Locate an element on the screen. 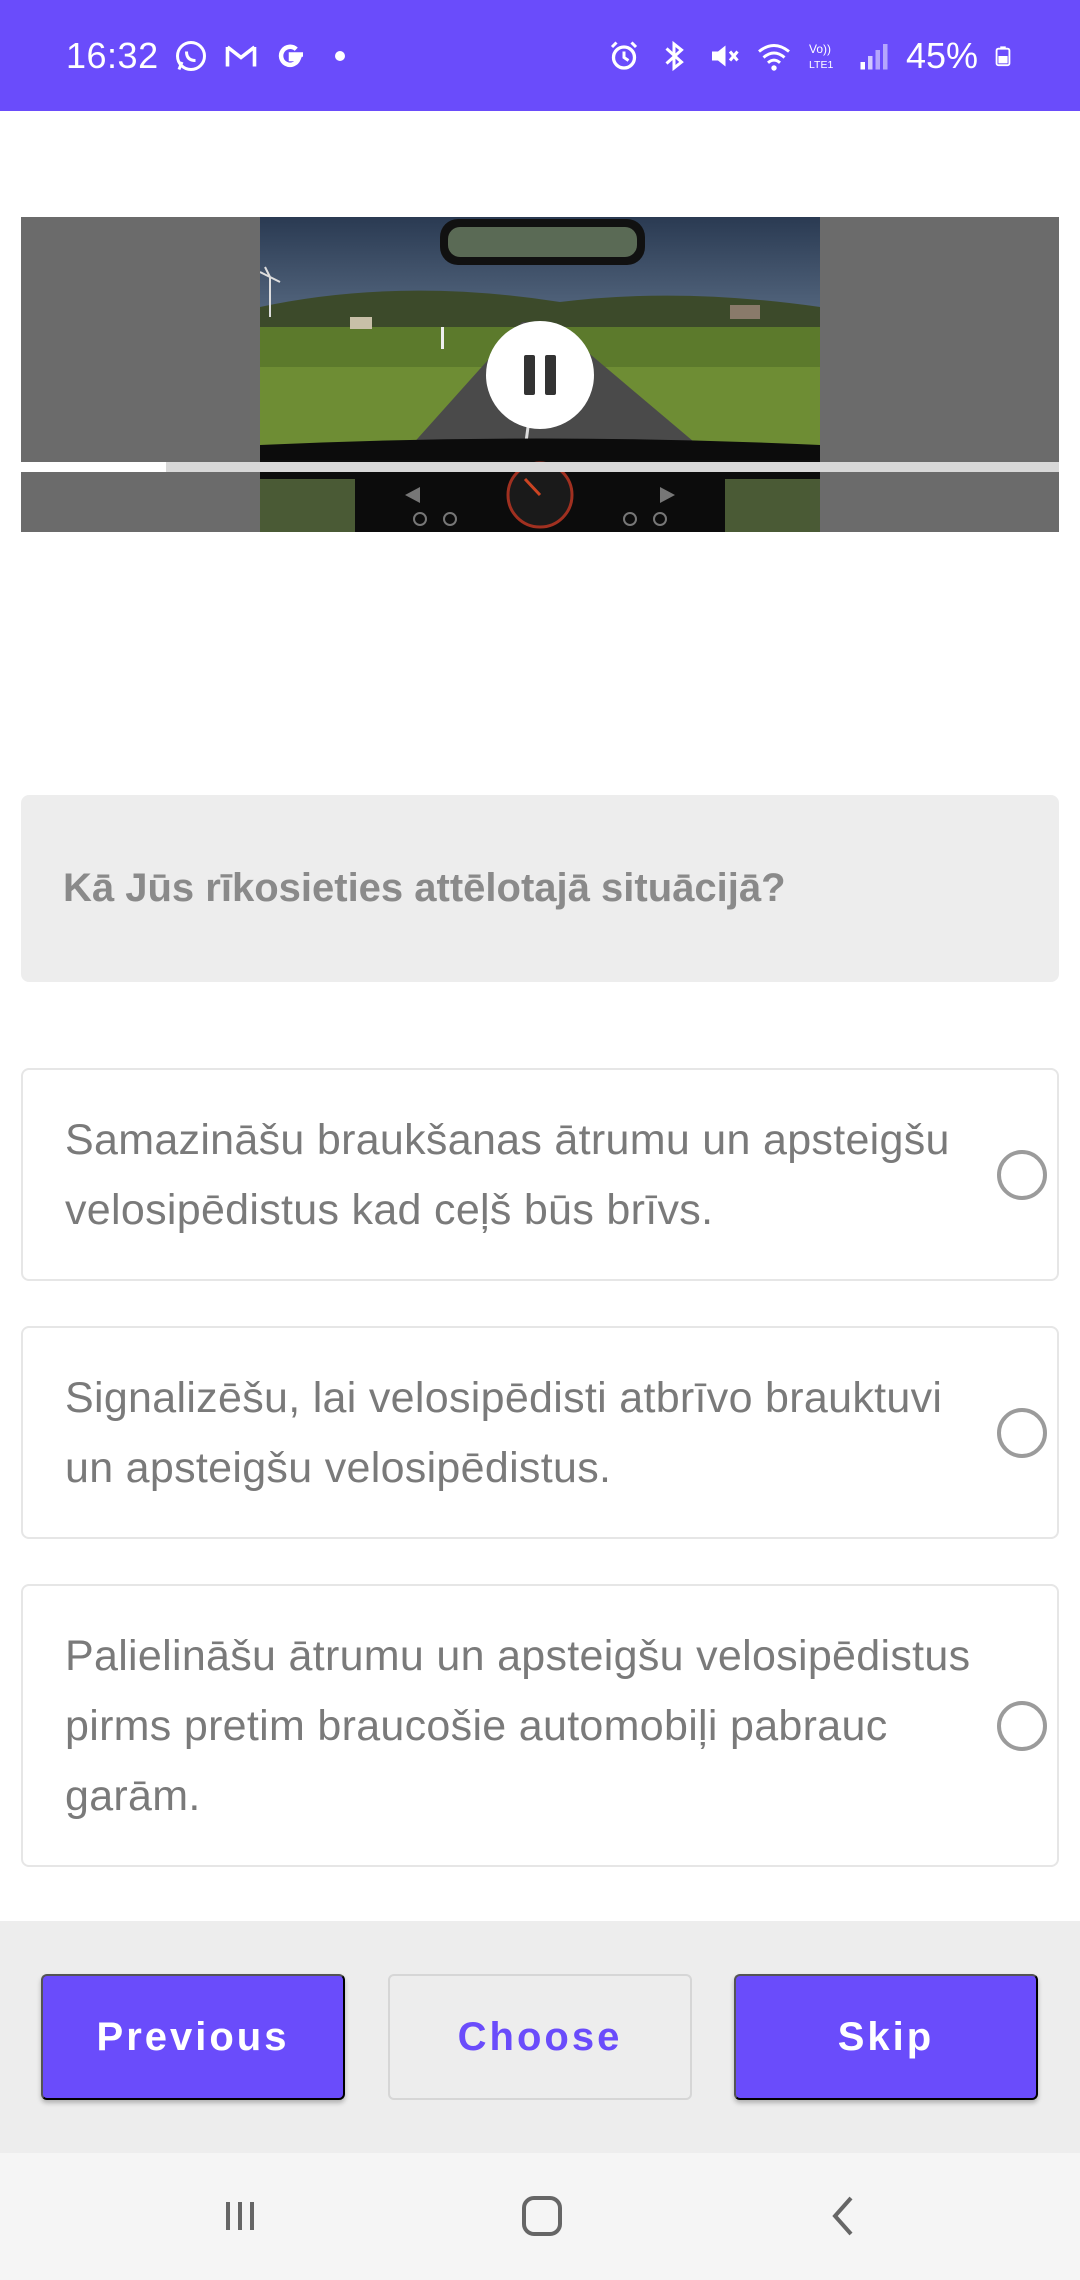 Image resolution: width=1080 pixels, height=2280 pixels. status-bar-left: 16:32 is located at coordinates (205, 56).